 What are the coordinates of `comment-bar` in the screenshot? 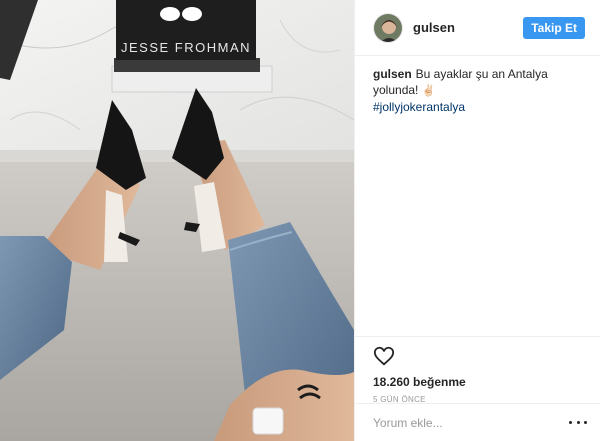 It's located at (477, 422).